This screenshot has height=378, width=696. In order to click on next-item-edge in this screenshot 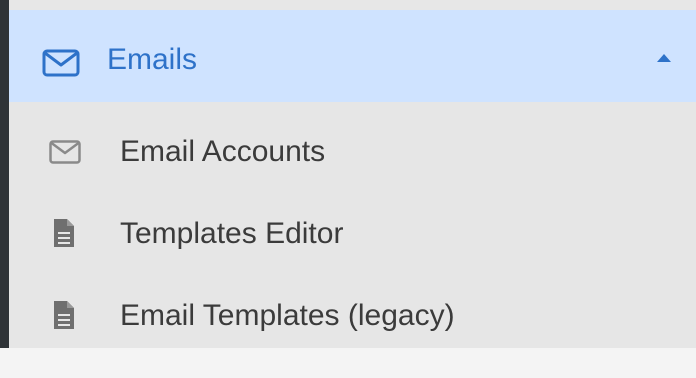, I will do `click(348, 363)`.